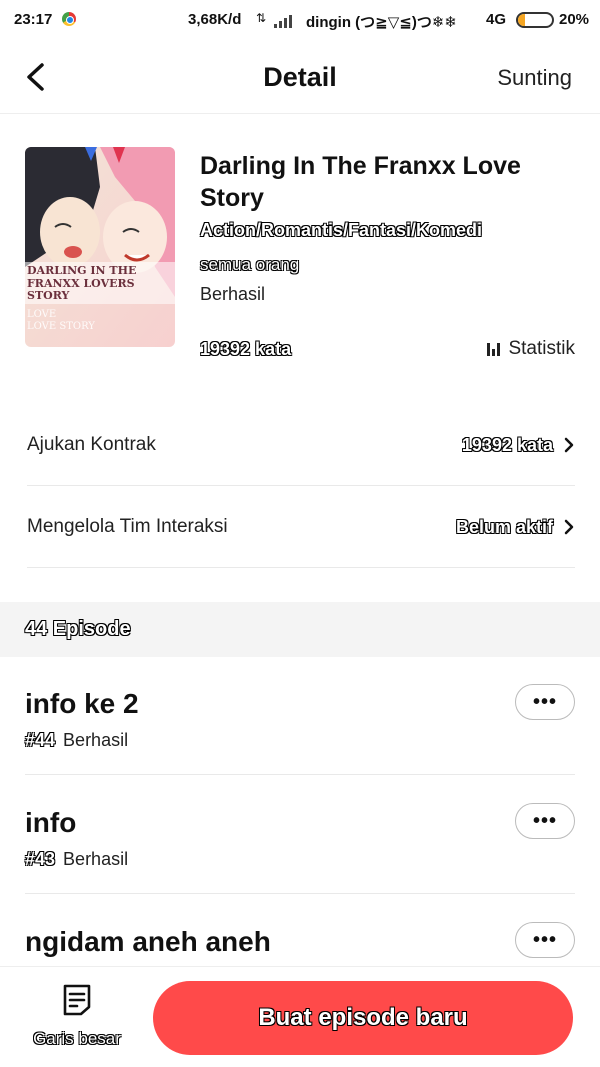 Image resolution: width=600 pixels, height=1067 pixels. Describe the element at coordinates (127, 526) in the screenshot. I see `row-label: Mengelola Tim Interaksi` at that location.